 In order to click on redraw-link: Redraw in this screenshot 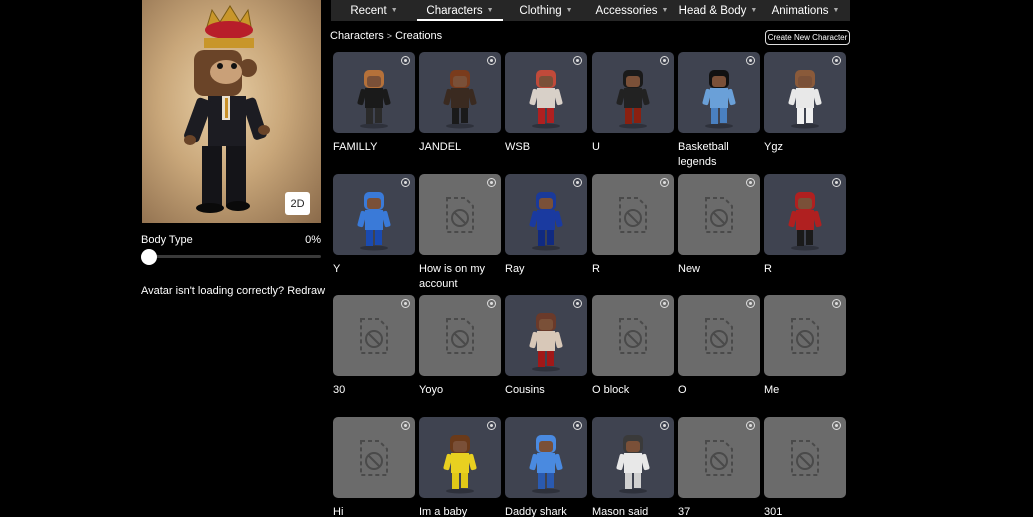, I will do `click(306, 291)`.